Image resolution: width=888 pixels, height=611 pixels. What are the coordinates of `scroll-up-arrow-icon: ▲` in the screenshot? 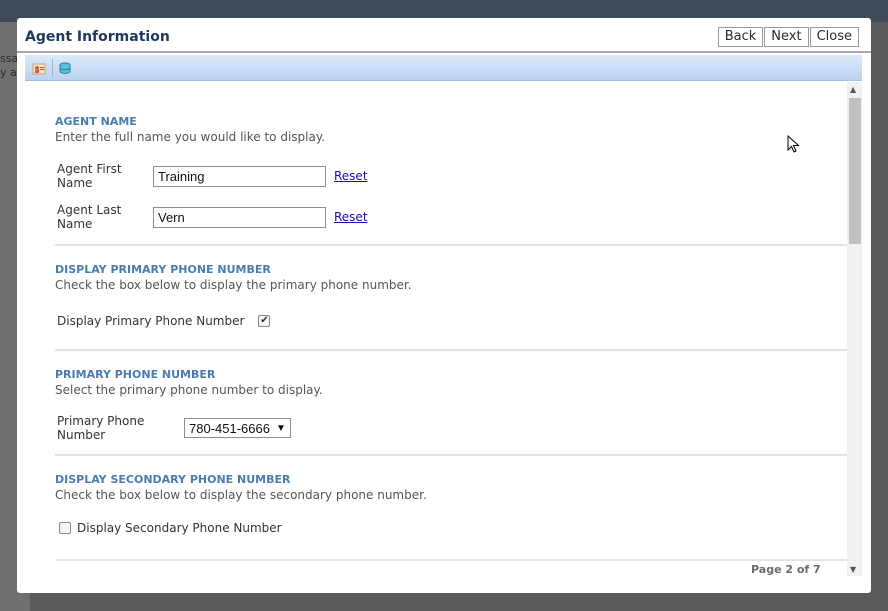 It's located at (853, 89).